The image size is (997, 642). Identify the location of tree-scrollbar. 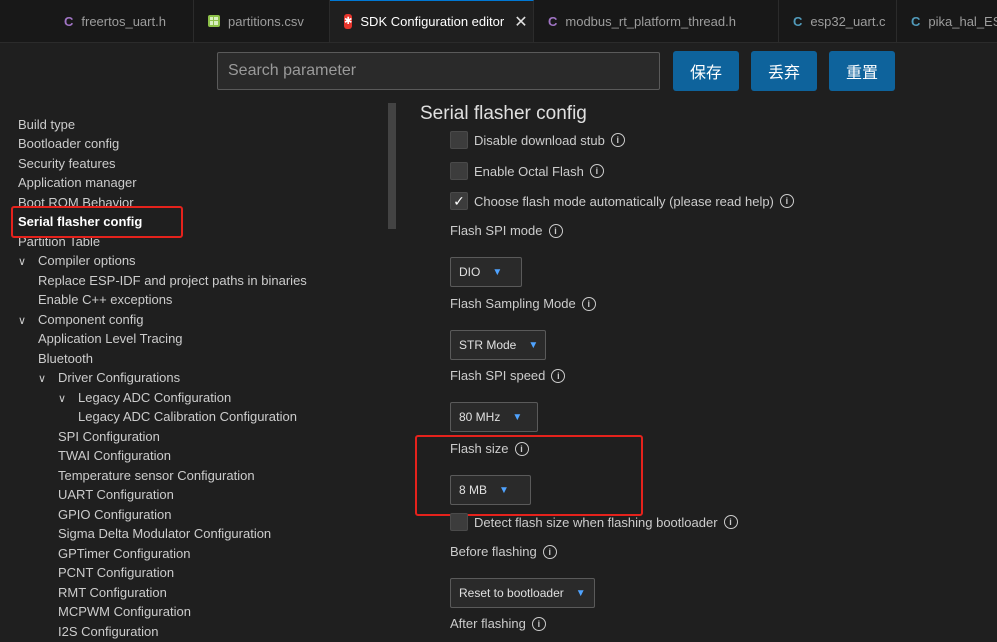
(392, 166).